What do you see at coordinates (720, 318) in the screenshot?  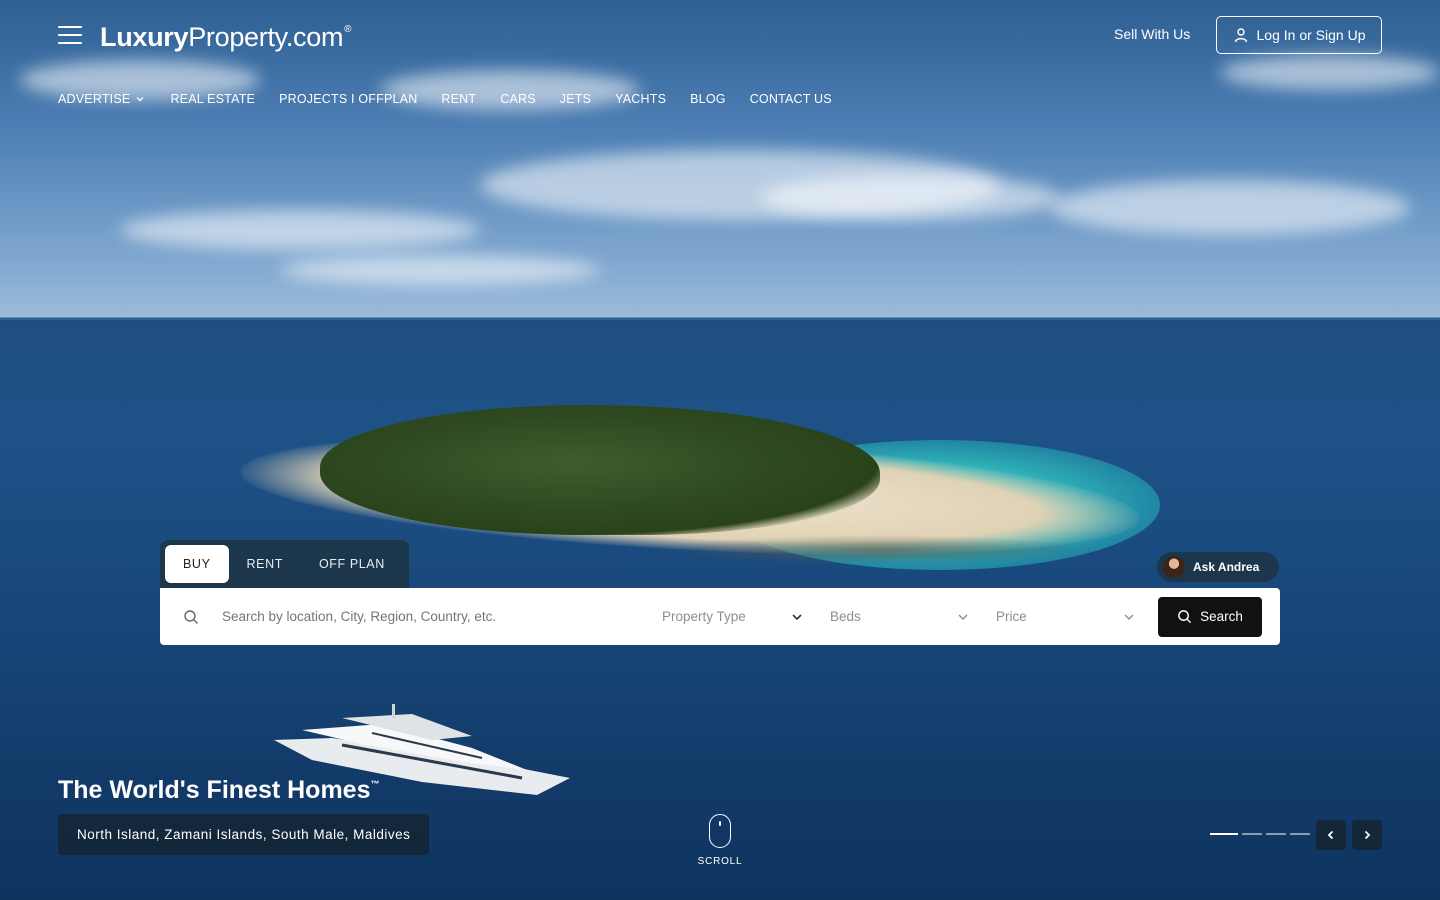 I see `horizon` at bounding box center [720, 318].